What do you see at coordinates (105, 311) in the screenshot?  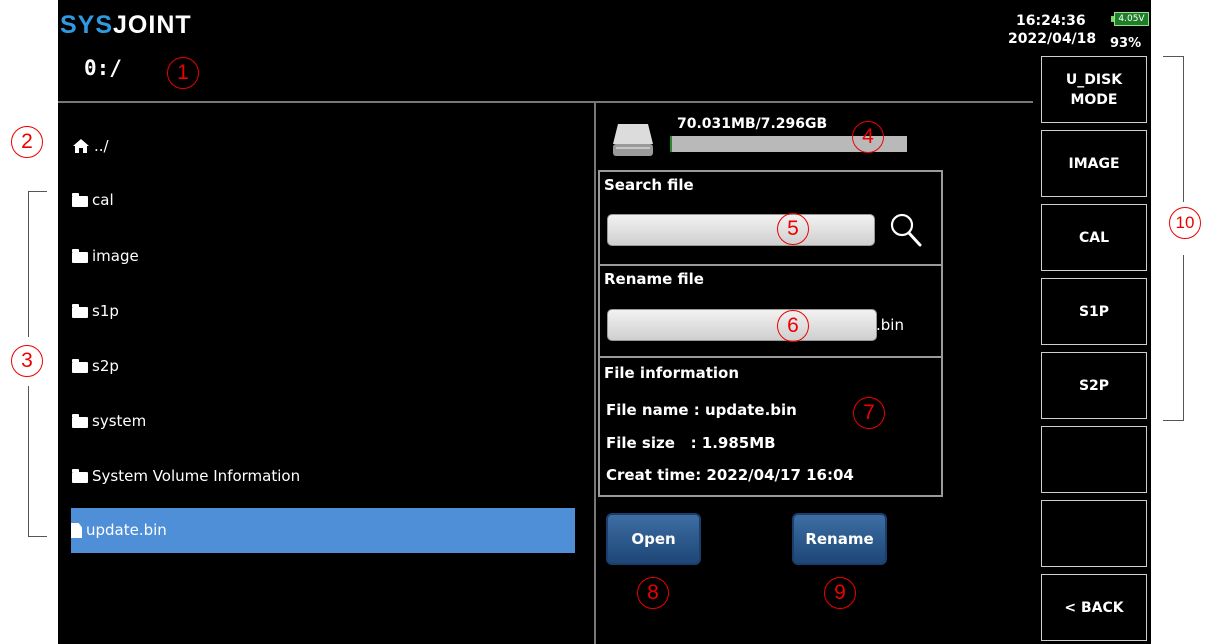 I see `list-item-label: s1p` at bounding box center [105, 311].